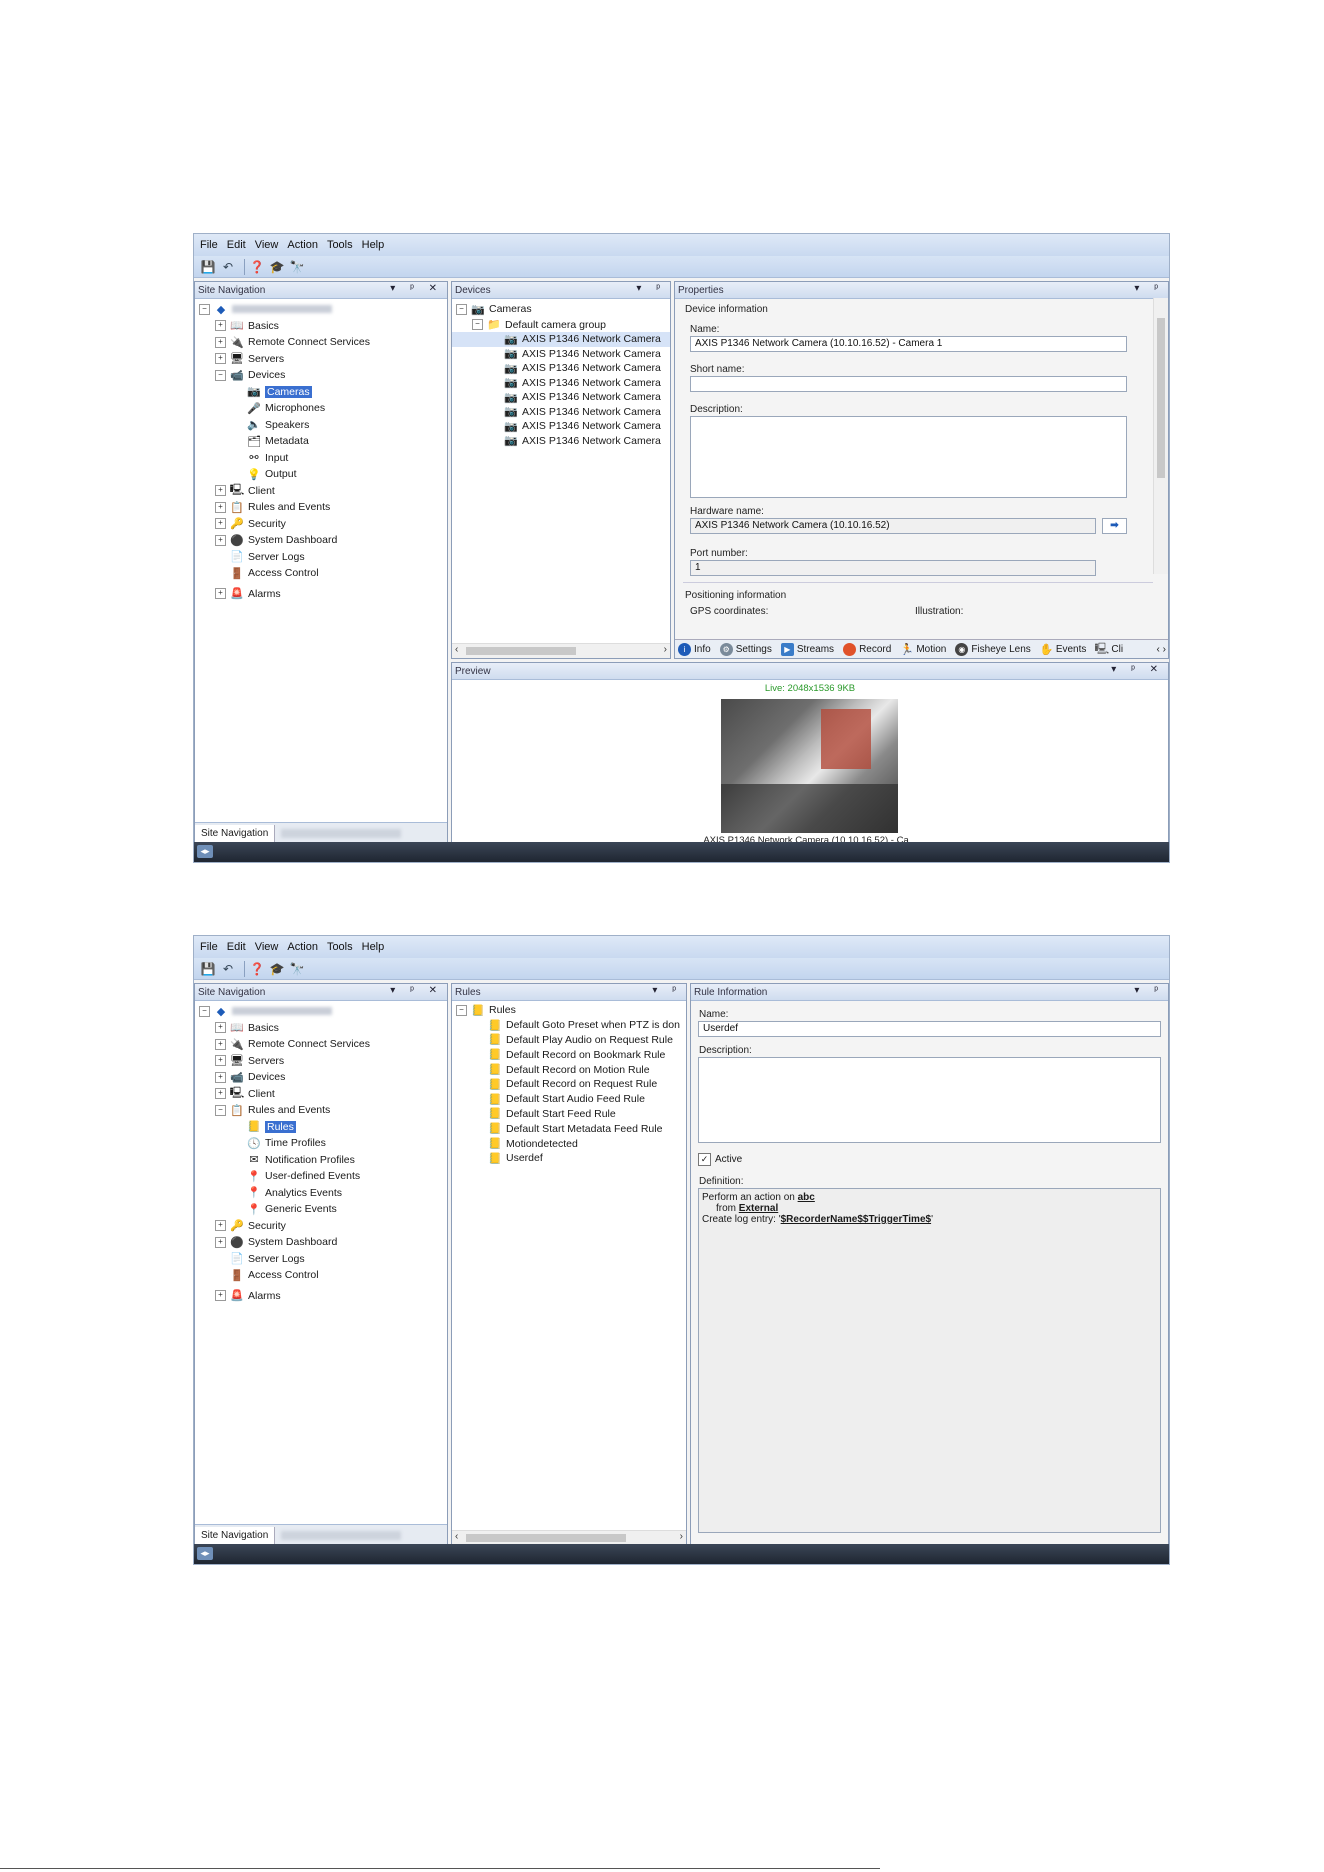 The image size is (1324, 1872). What do you see at coordinates (569, 1054) in the screenshot?
I see `rule-item: 📒 Default Record on Bookmark Rule` at bounding box center [569, 1054].